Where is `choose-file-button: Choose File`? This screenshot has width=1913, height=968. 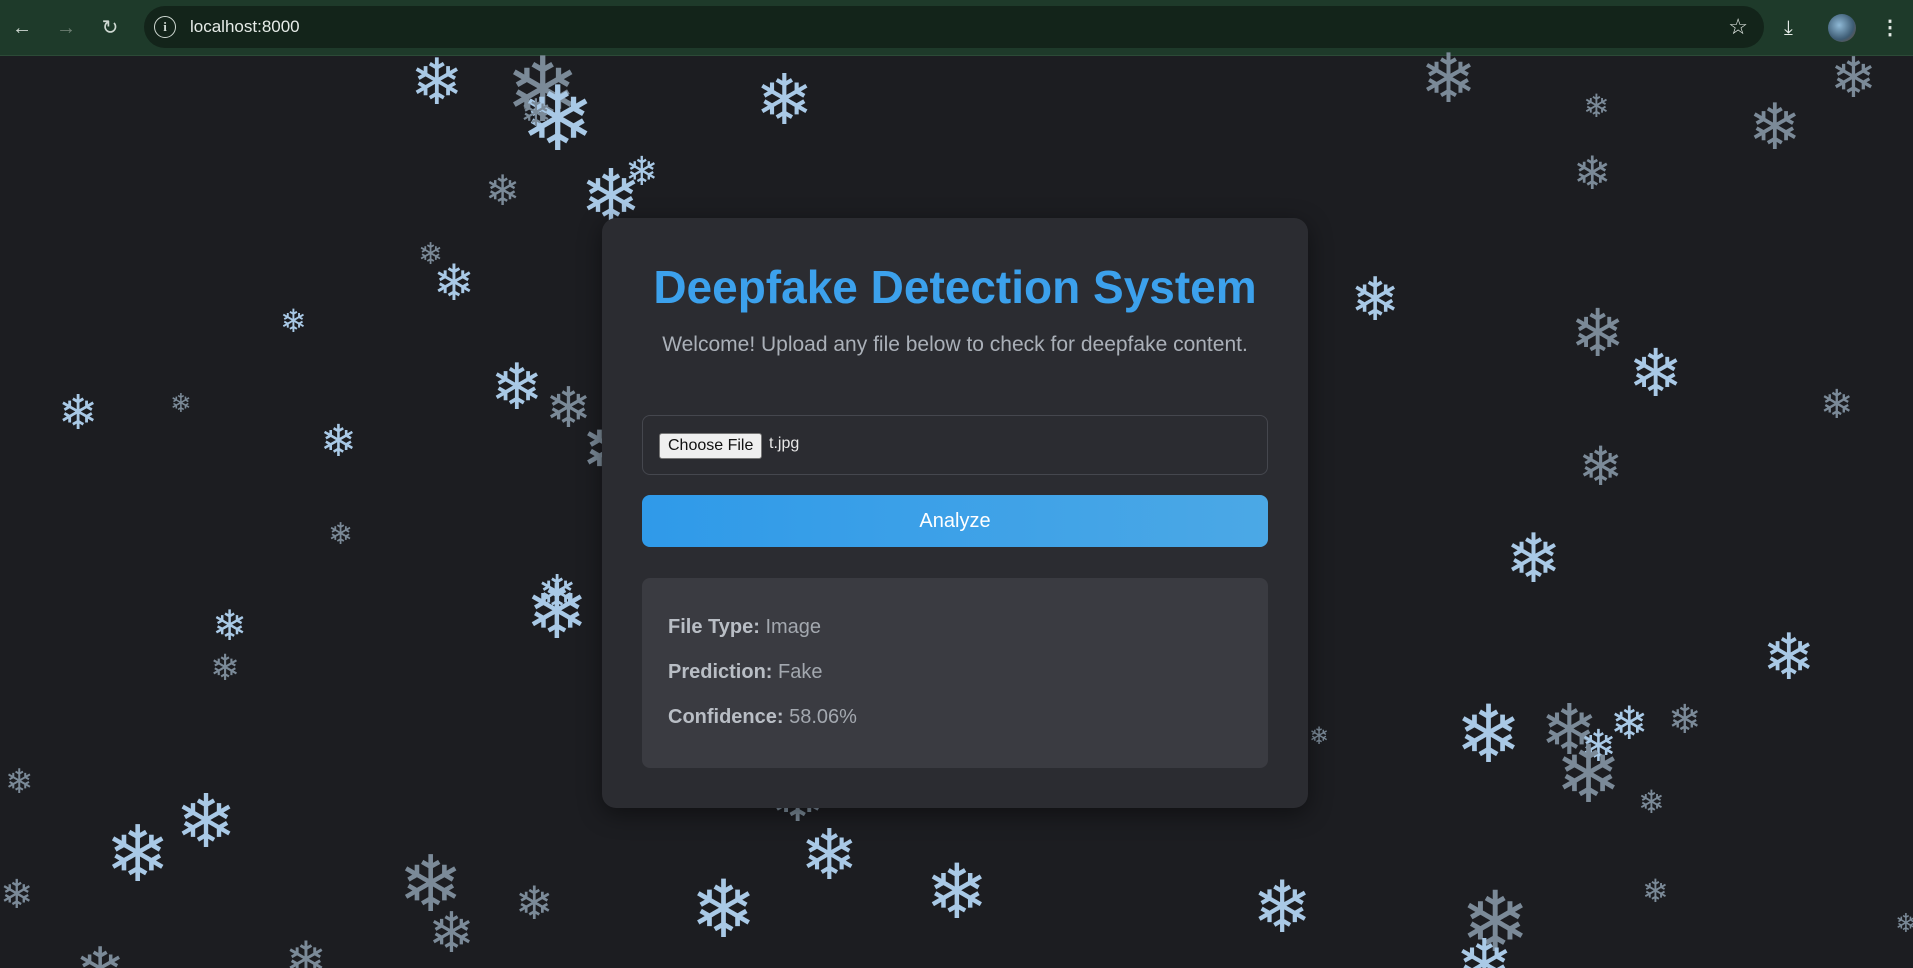 choose-file-button: Choose File is located at coordinates (711, 446).